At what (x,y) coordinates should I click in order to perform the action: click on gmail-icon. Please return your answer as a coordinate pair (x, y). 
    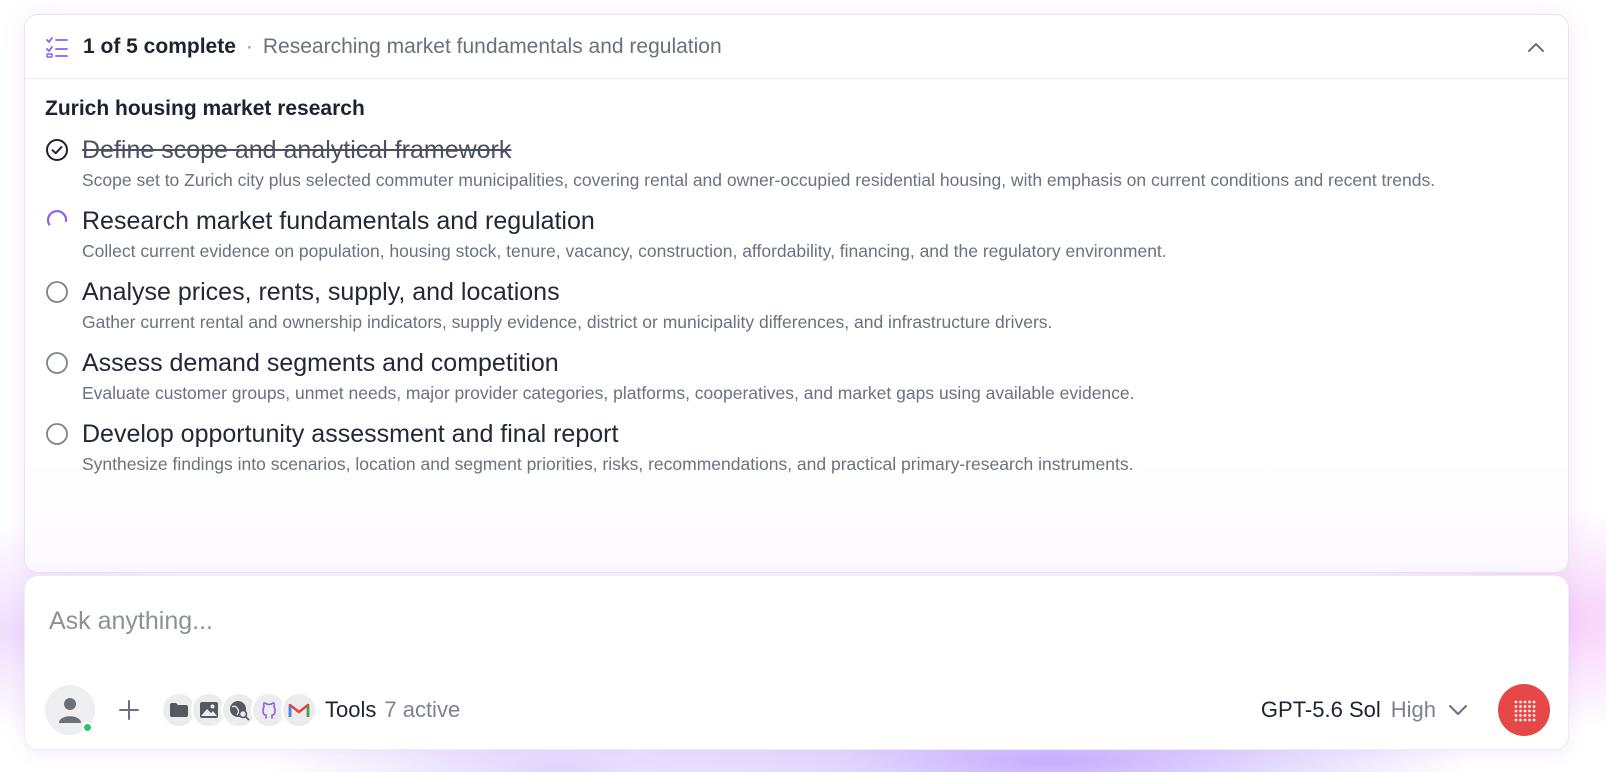
    Looking at the image, I should click on (299, 710).